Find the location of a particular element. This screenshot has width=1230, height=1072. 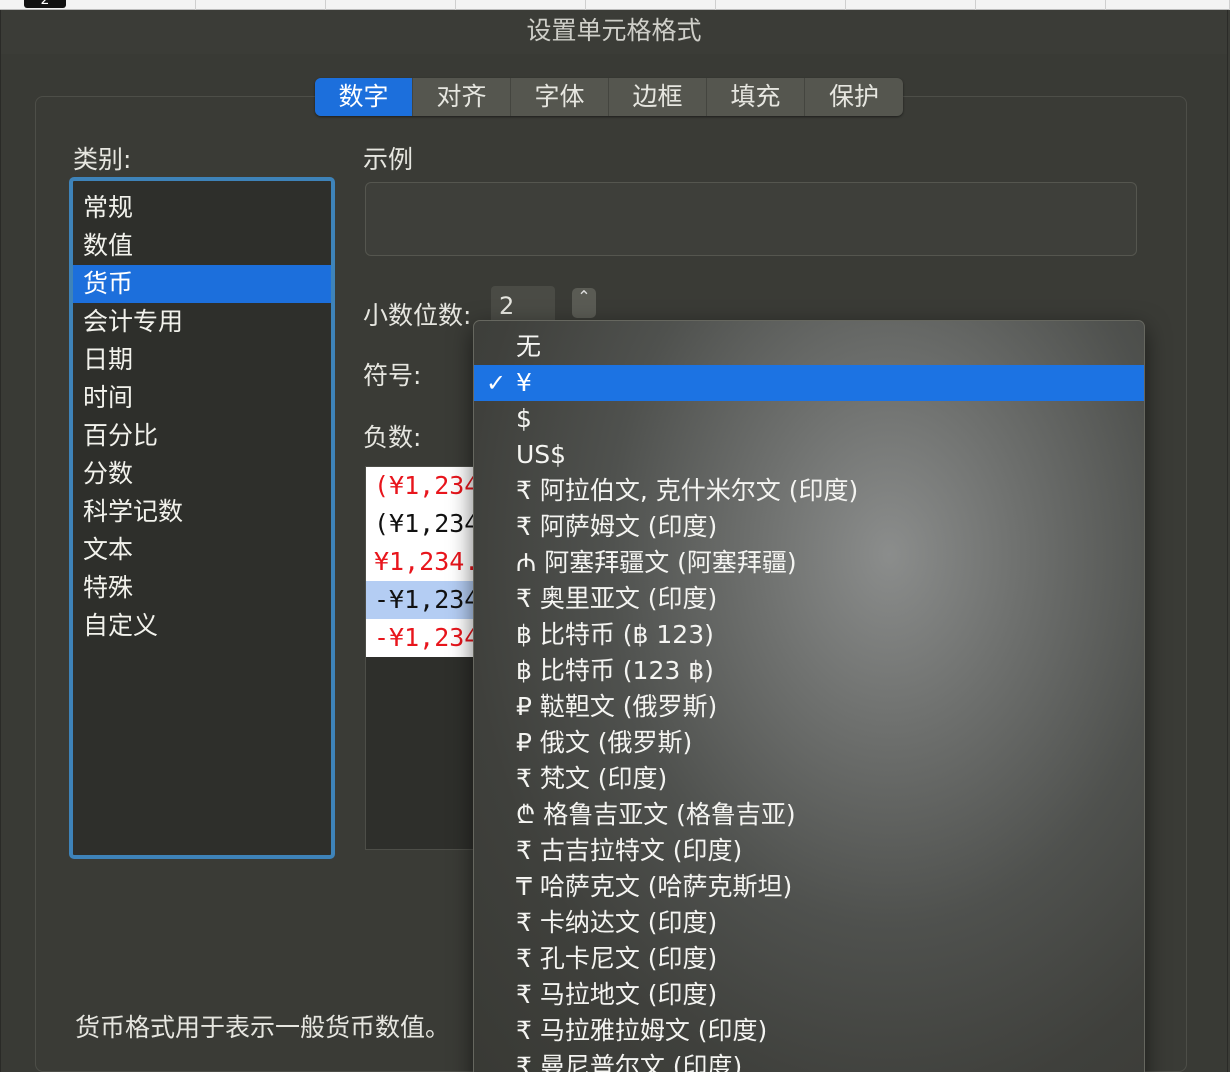

spreadsheet-header-strip: 2 is located at coordinates (615, 5).